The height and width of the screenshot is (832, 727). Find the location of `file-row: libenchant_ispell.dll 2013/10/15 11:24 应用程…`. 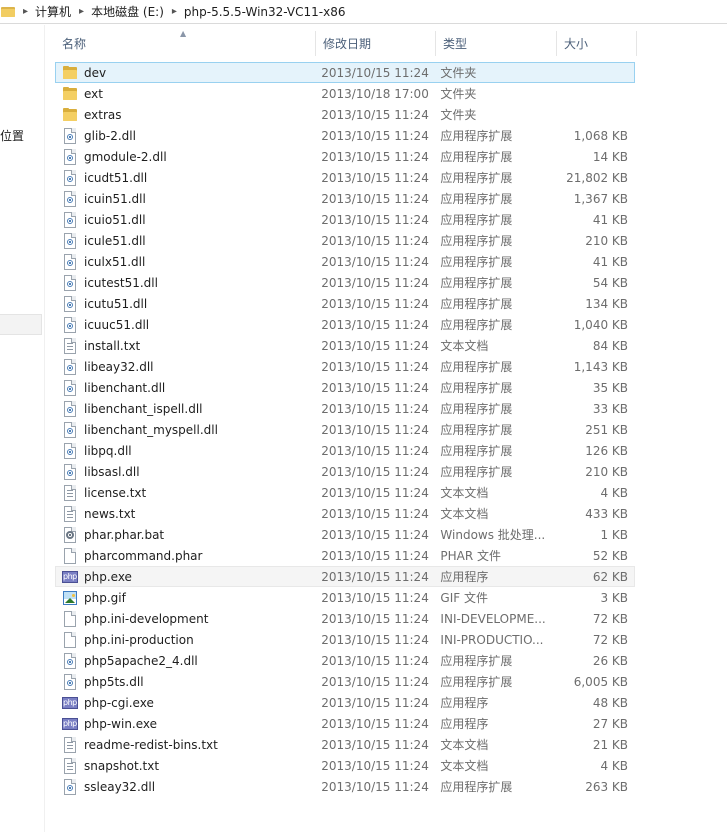

file-row: libenchant_ispell.dll 2013/10/15 11:24 应用程… is located at coordinates (345, 408).